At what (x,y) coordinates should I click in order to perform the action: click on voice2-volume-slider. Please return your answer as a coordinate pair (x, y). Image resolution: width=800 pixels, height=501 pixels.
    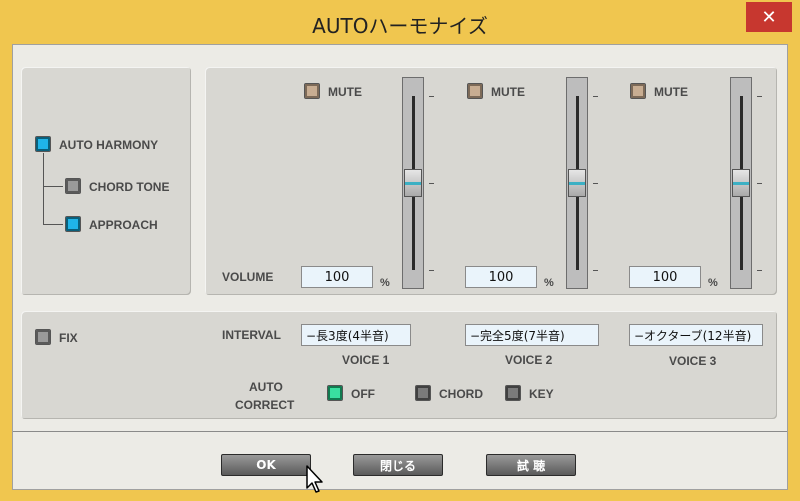
    Looking at the image, I should click on (577, 183).